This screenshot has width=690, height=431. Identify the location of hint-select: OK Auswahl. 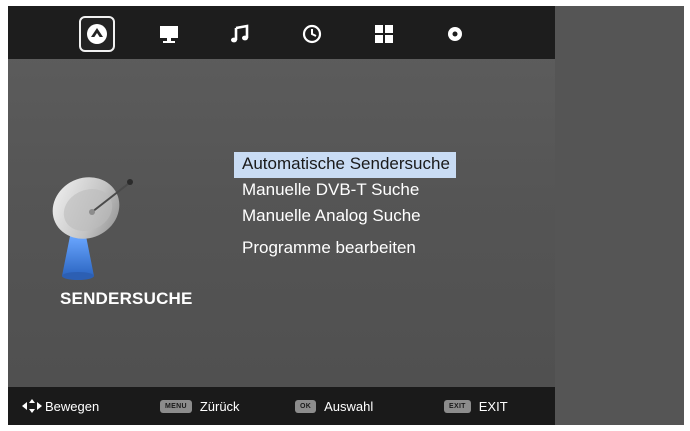
(334, 406).